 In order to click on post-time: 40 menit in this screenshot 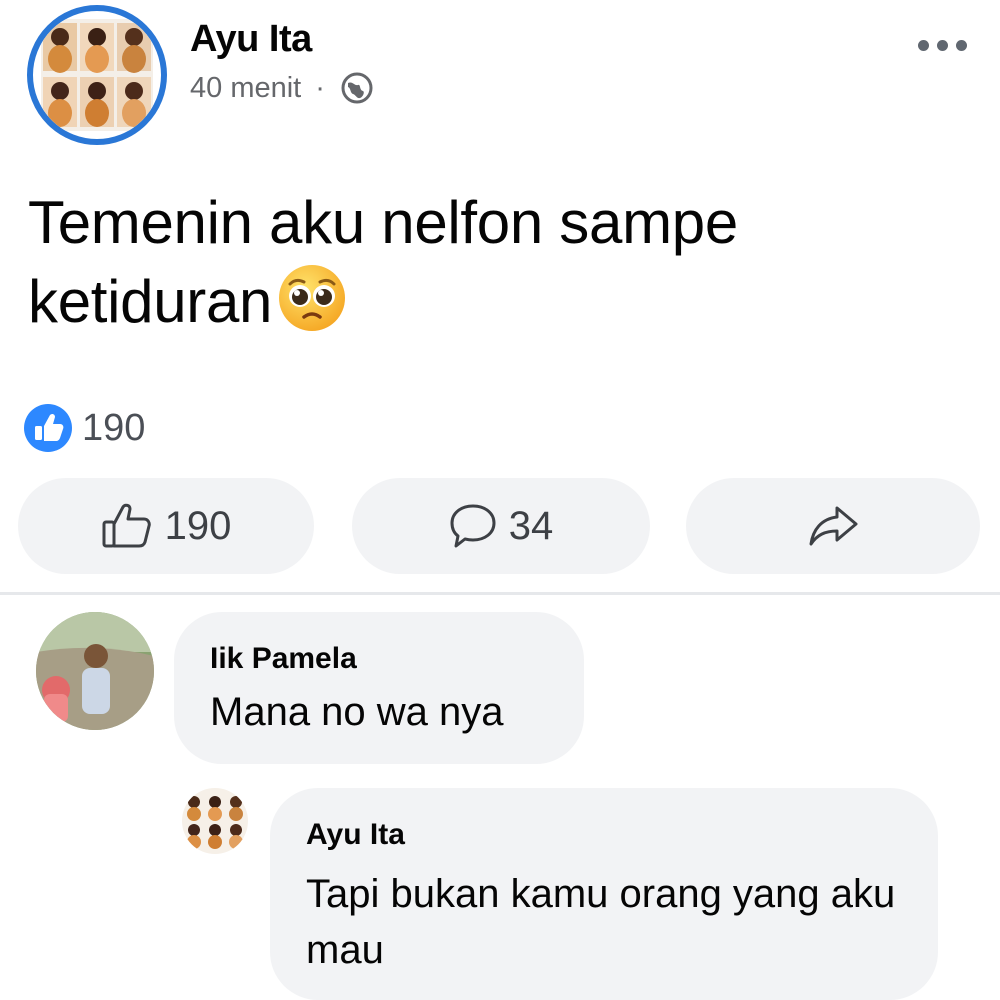, I will do `click(245, 88)`.